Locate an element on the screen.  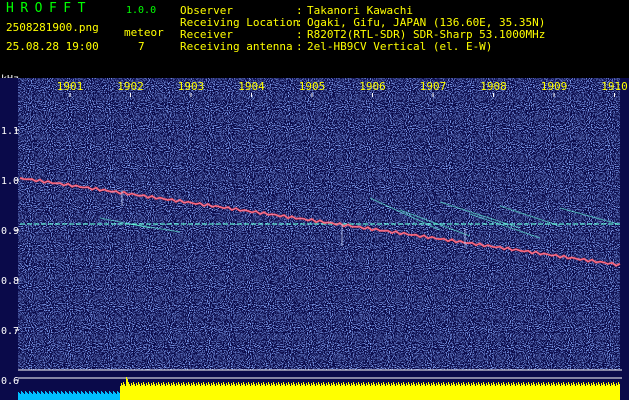
frequency-tick-label: 0.7 is located at coordinates (10, 331).